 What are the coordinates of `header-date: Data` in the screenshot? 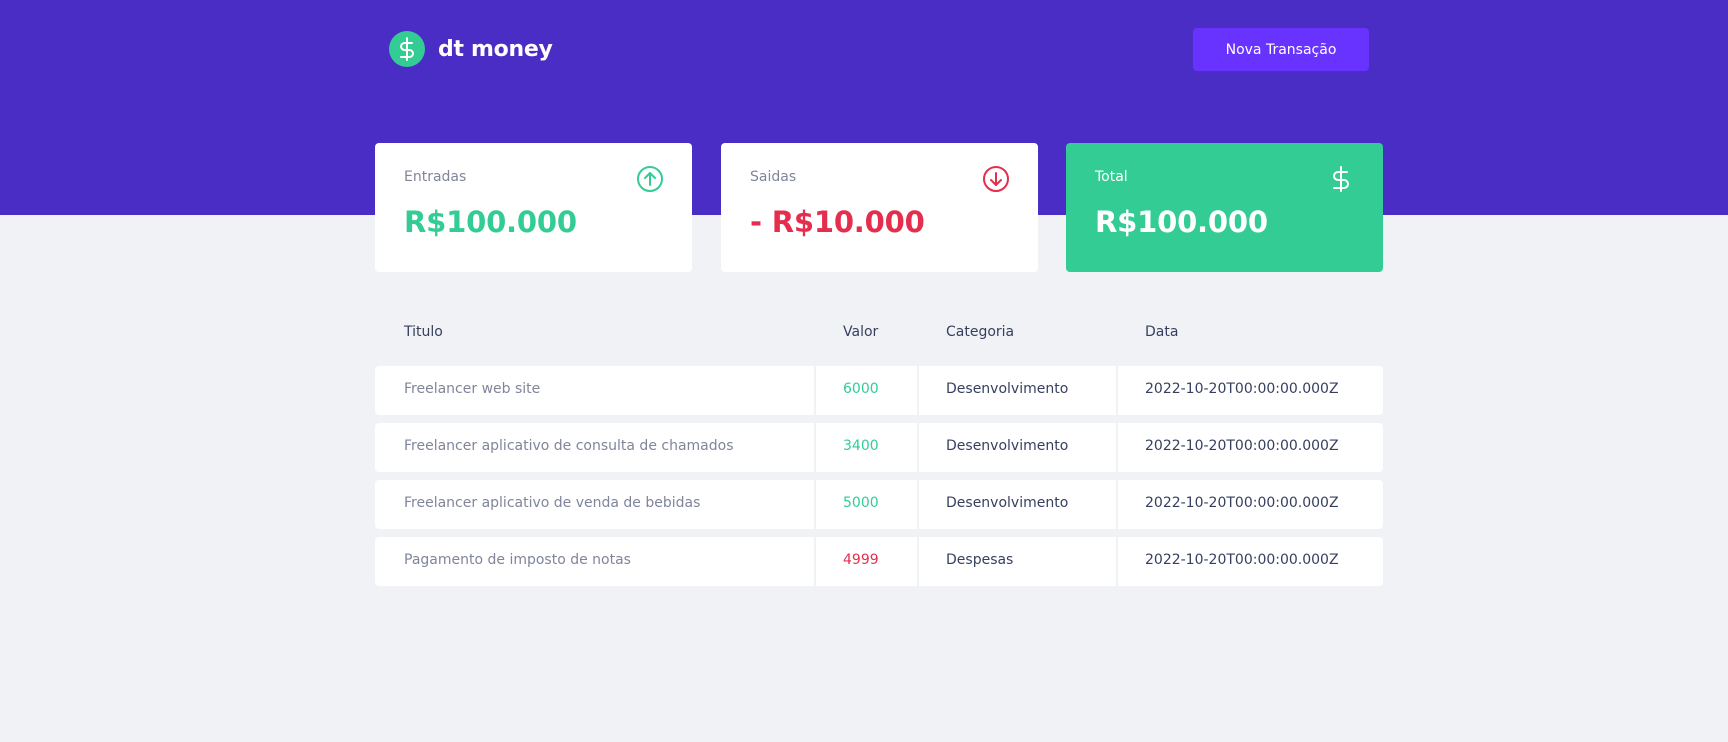 It's located at (1162, 332).